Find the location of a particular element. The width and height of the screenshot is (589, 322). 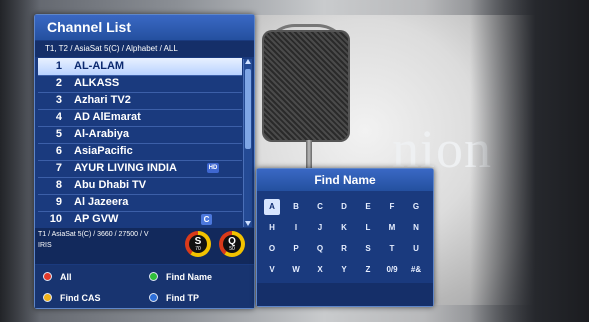

channel-provider: IRIS is located at coordinates (45, 245).